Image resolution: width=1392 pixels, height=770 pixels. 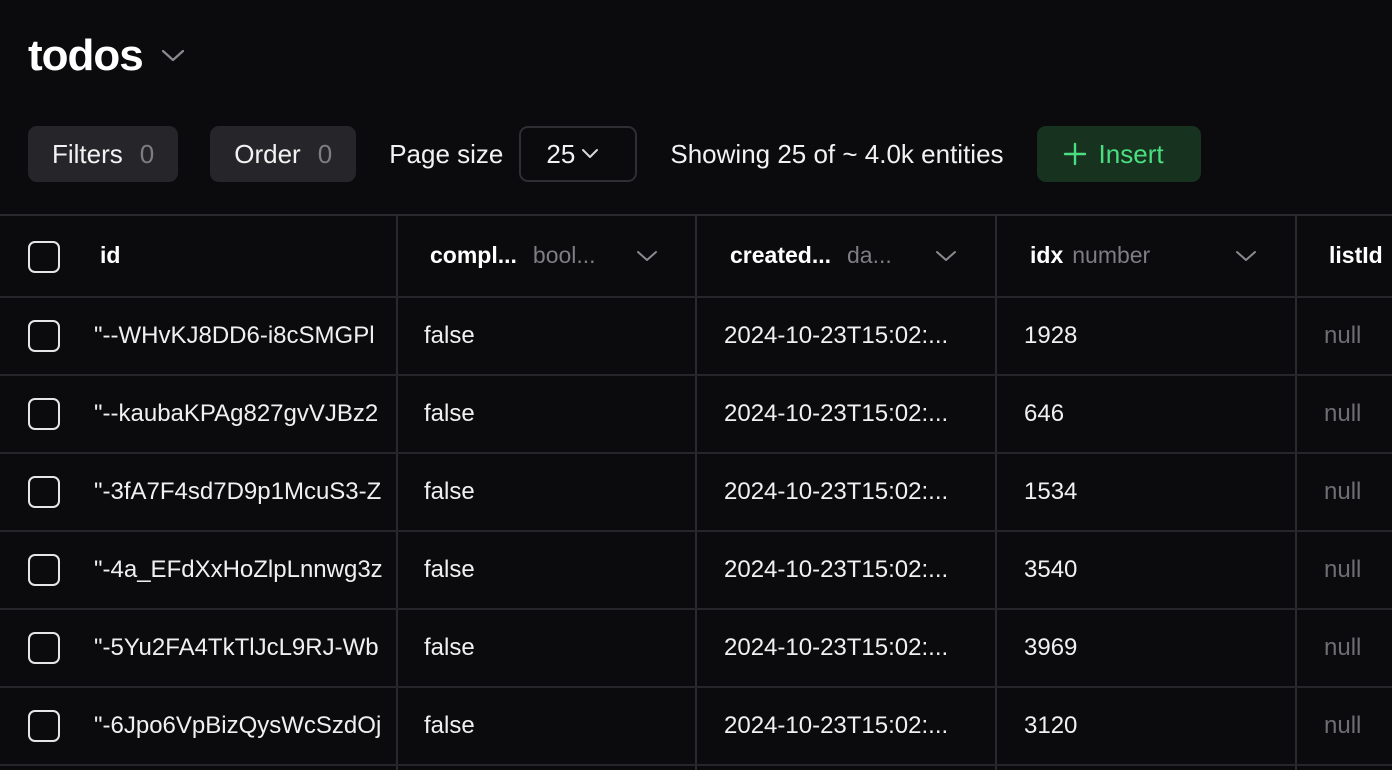 I want to click on filters-label: Filters, so click(x=87, y=153).